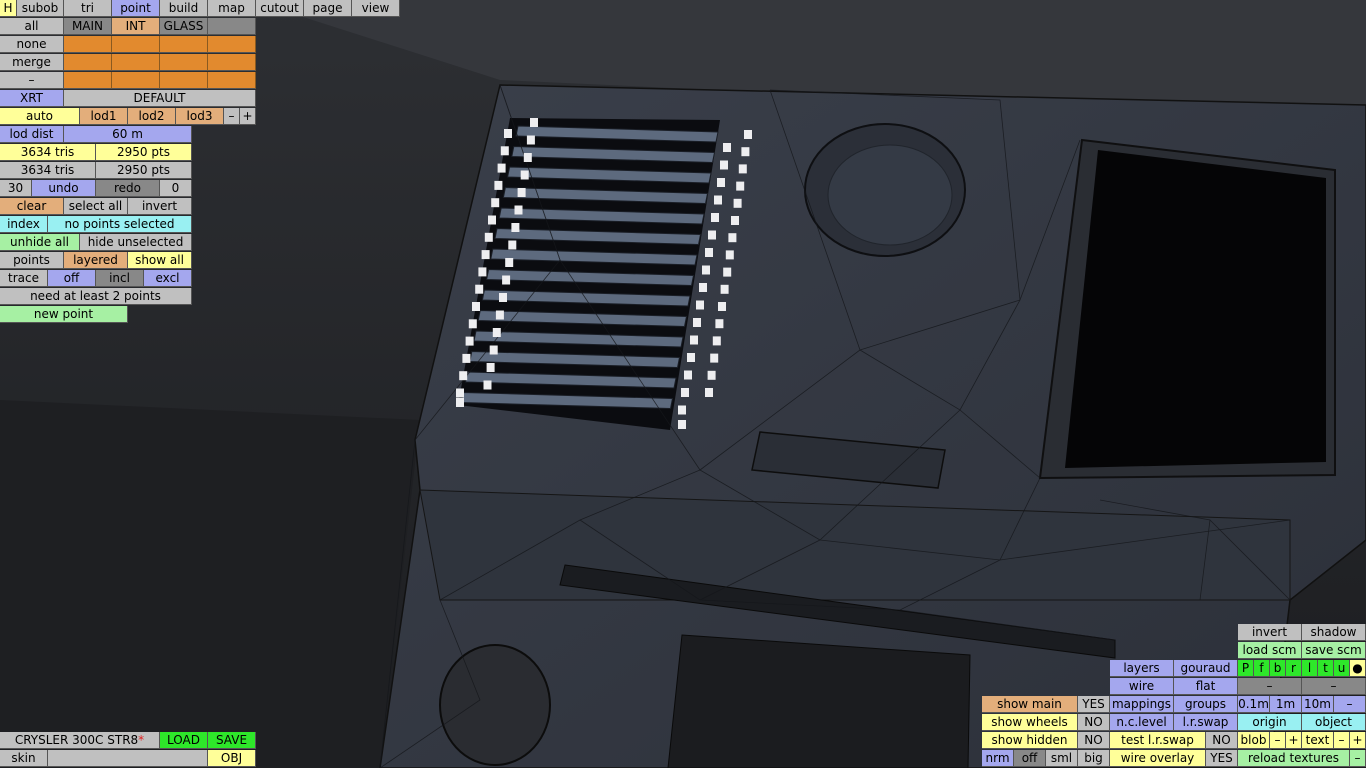  Describe the element at coordinates (64, 314) in the screenshot. I see `new-point-button: new point` at that location.